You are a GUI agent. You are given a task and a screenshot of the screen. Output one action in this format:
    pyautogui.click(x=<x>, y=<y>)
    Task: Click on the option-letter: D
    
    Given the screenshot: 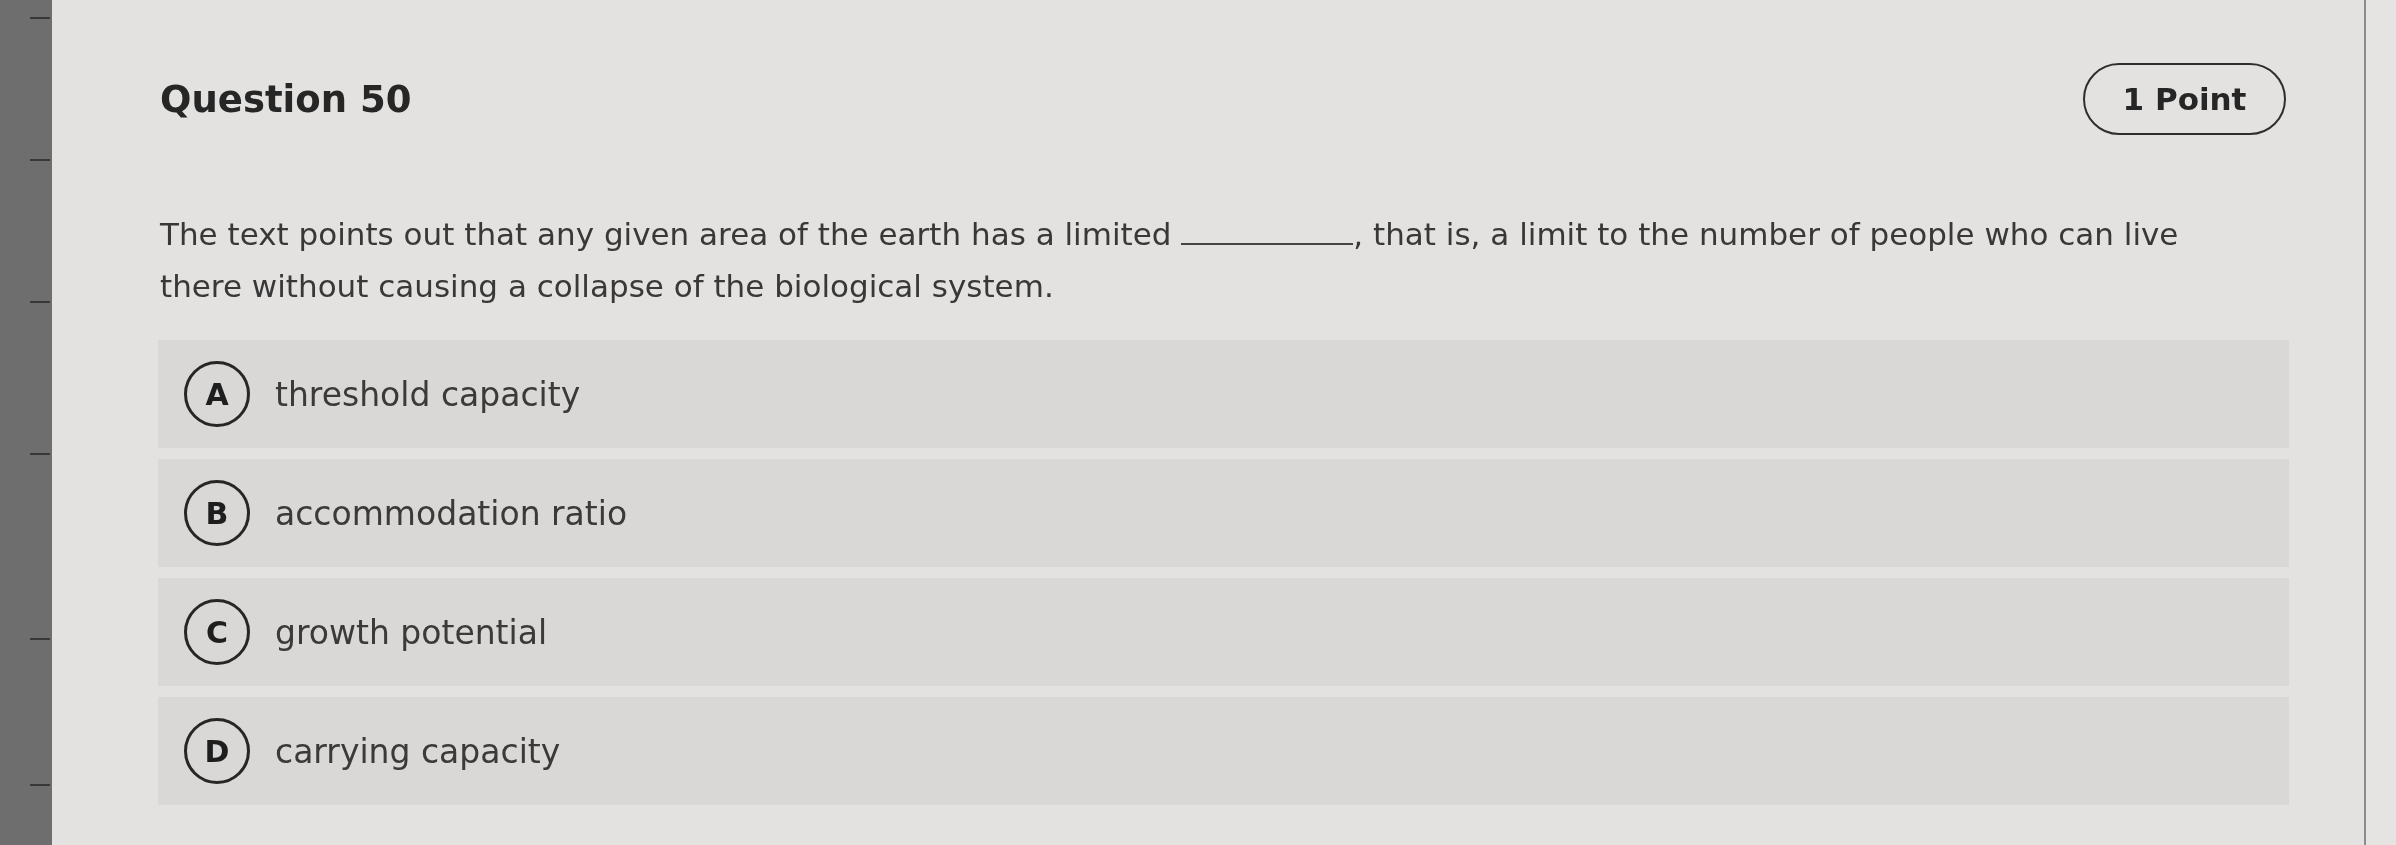 What is the action you would take?
    pyautogui.click(x=217, y=751)
    